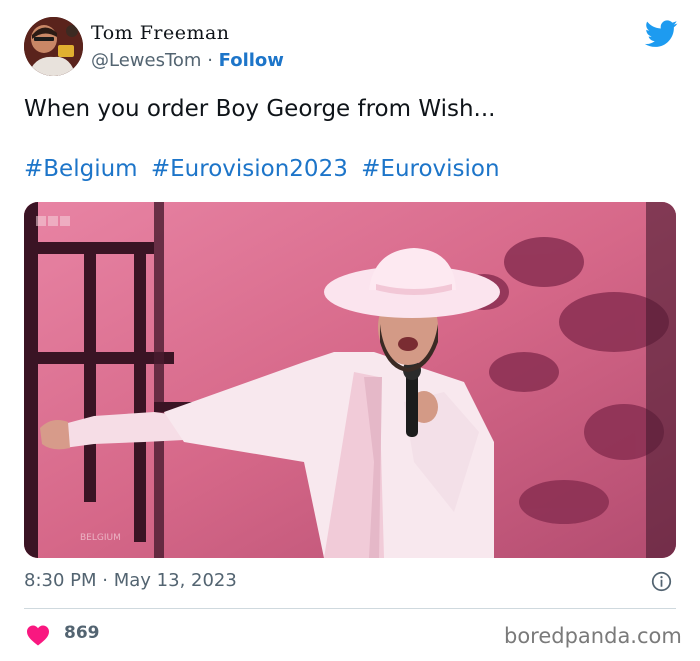 Image resolution: width=700 pixels, height=661 pixels. What do you see at coordinates (60, 580) in the screenshot?
I see `tweet-time: 8:30 PM` at bounding box center [60, 580].